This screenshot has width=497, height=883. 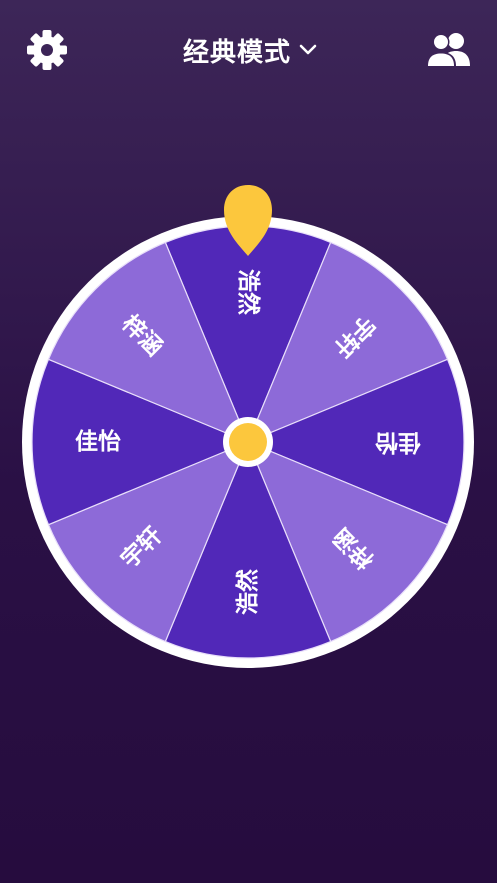 What do you see at coordinates (236, 52) in the screenshot?
I see `mode-title: 经典模式` at bounding box center [236, 52].